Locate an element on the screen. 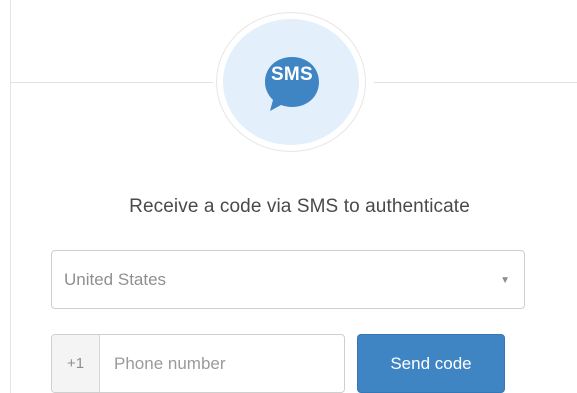 This screenshot has height=393, width=577. country-select-value: United States is located at coordinates (115, 279).